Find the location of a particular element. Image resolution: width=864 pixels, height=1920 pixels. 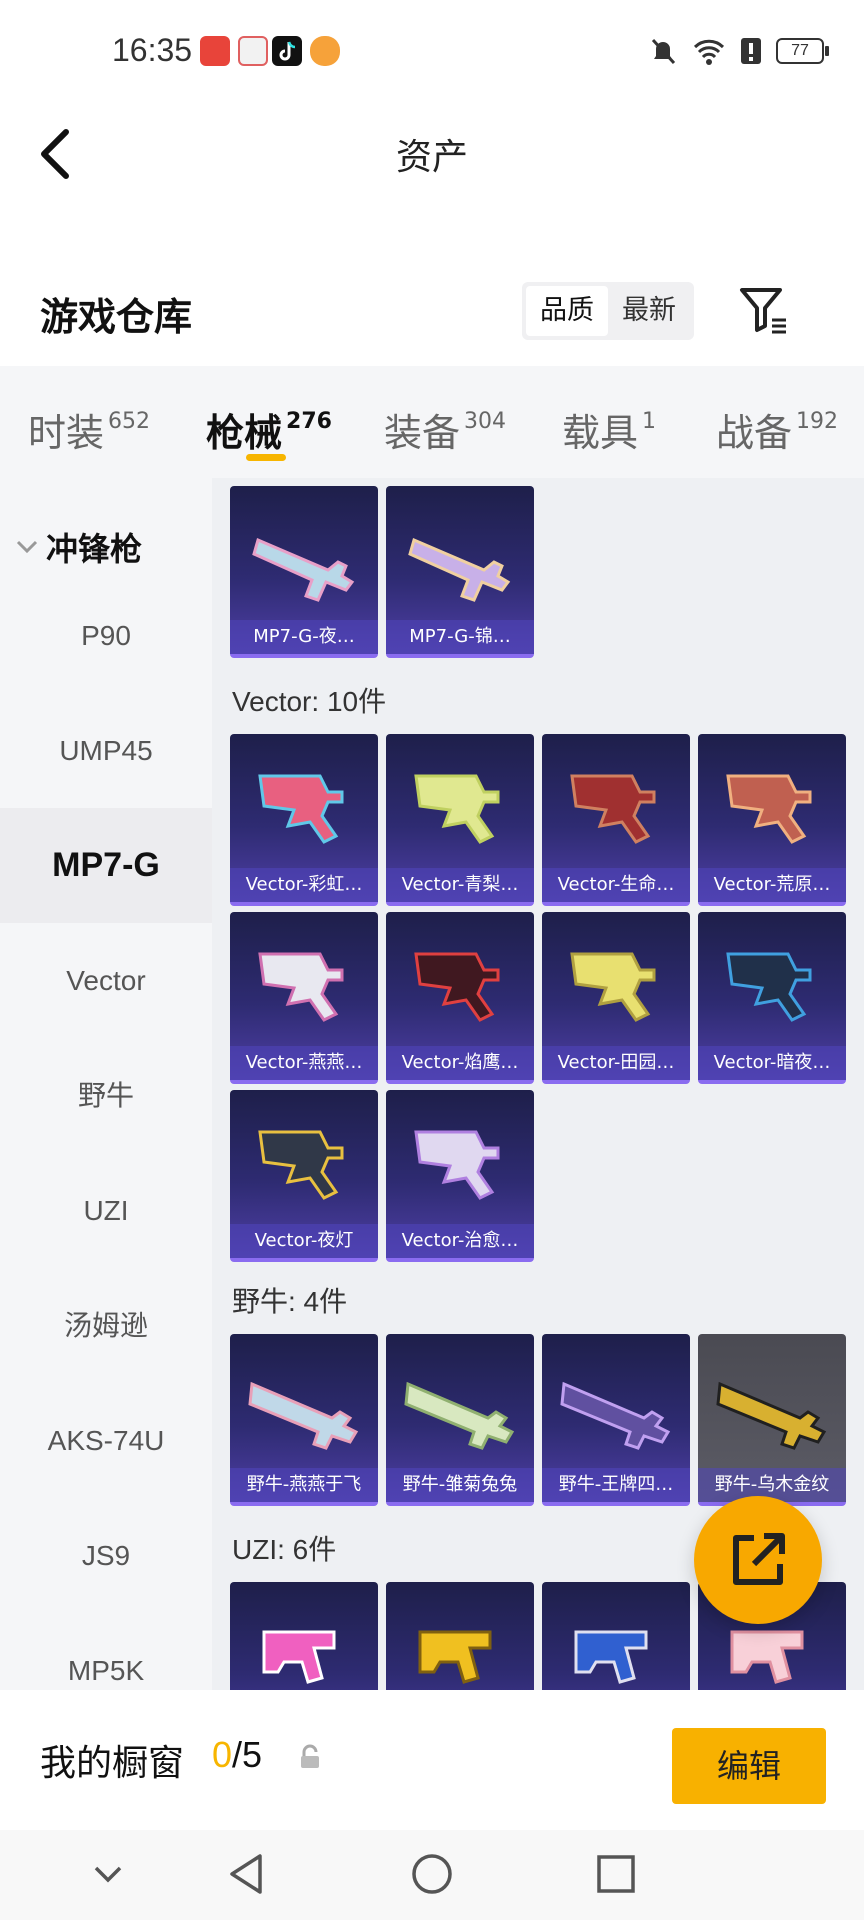

showcase-total: /5 is located at coordinates (247, 1754).